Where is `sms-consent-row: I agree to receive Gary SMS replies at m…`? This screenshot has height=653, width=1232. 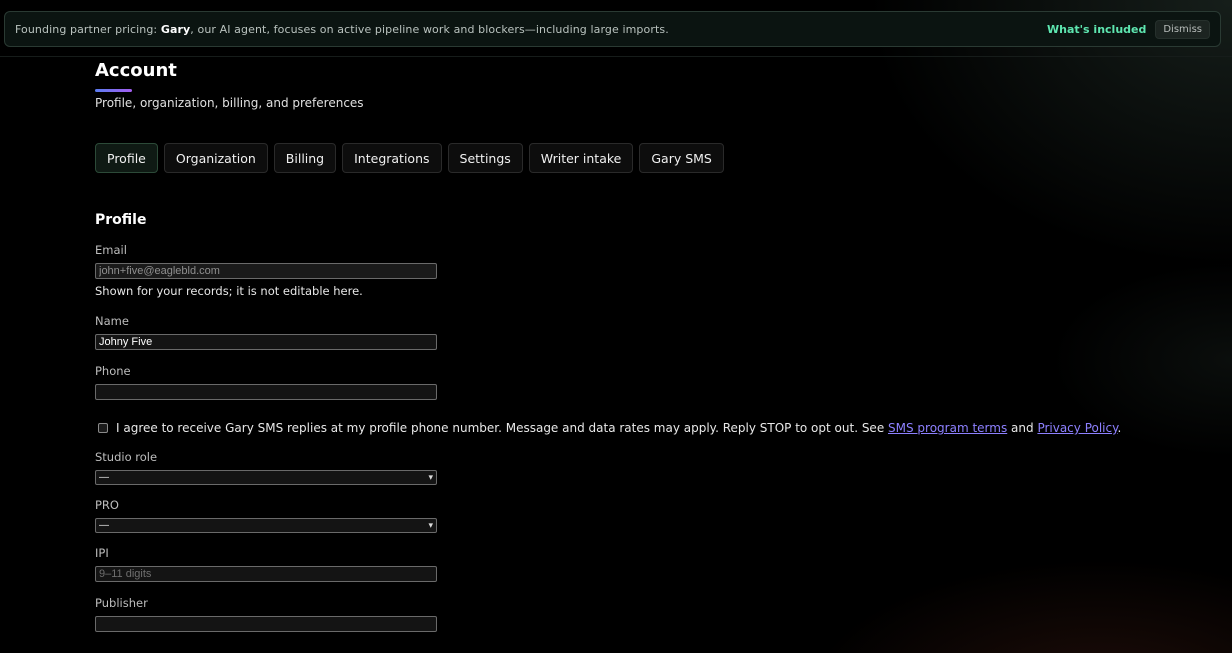
sms-consent-row: I agree to receive Gary SMS replies at m… is located at coordinates (609, 428).